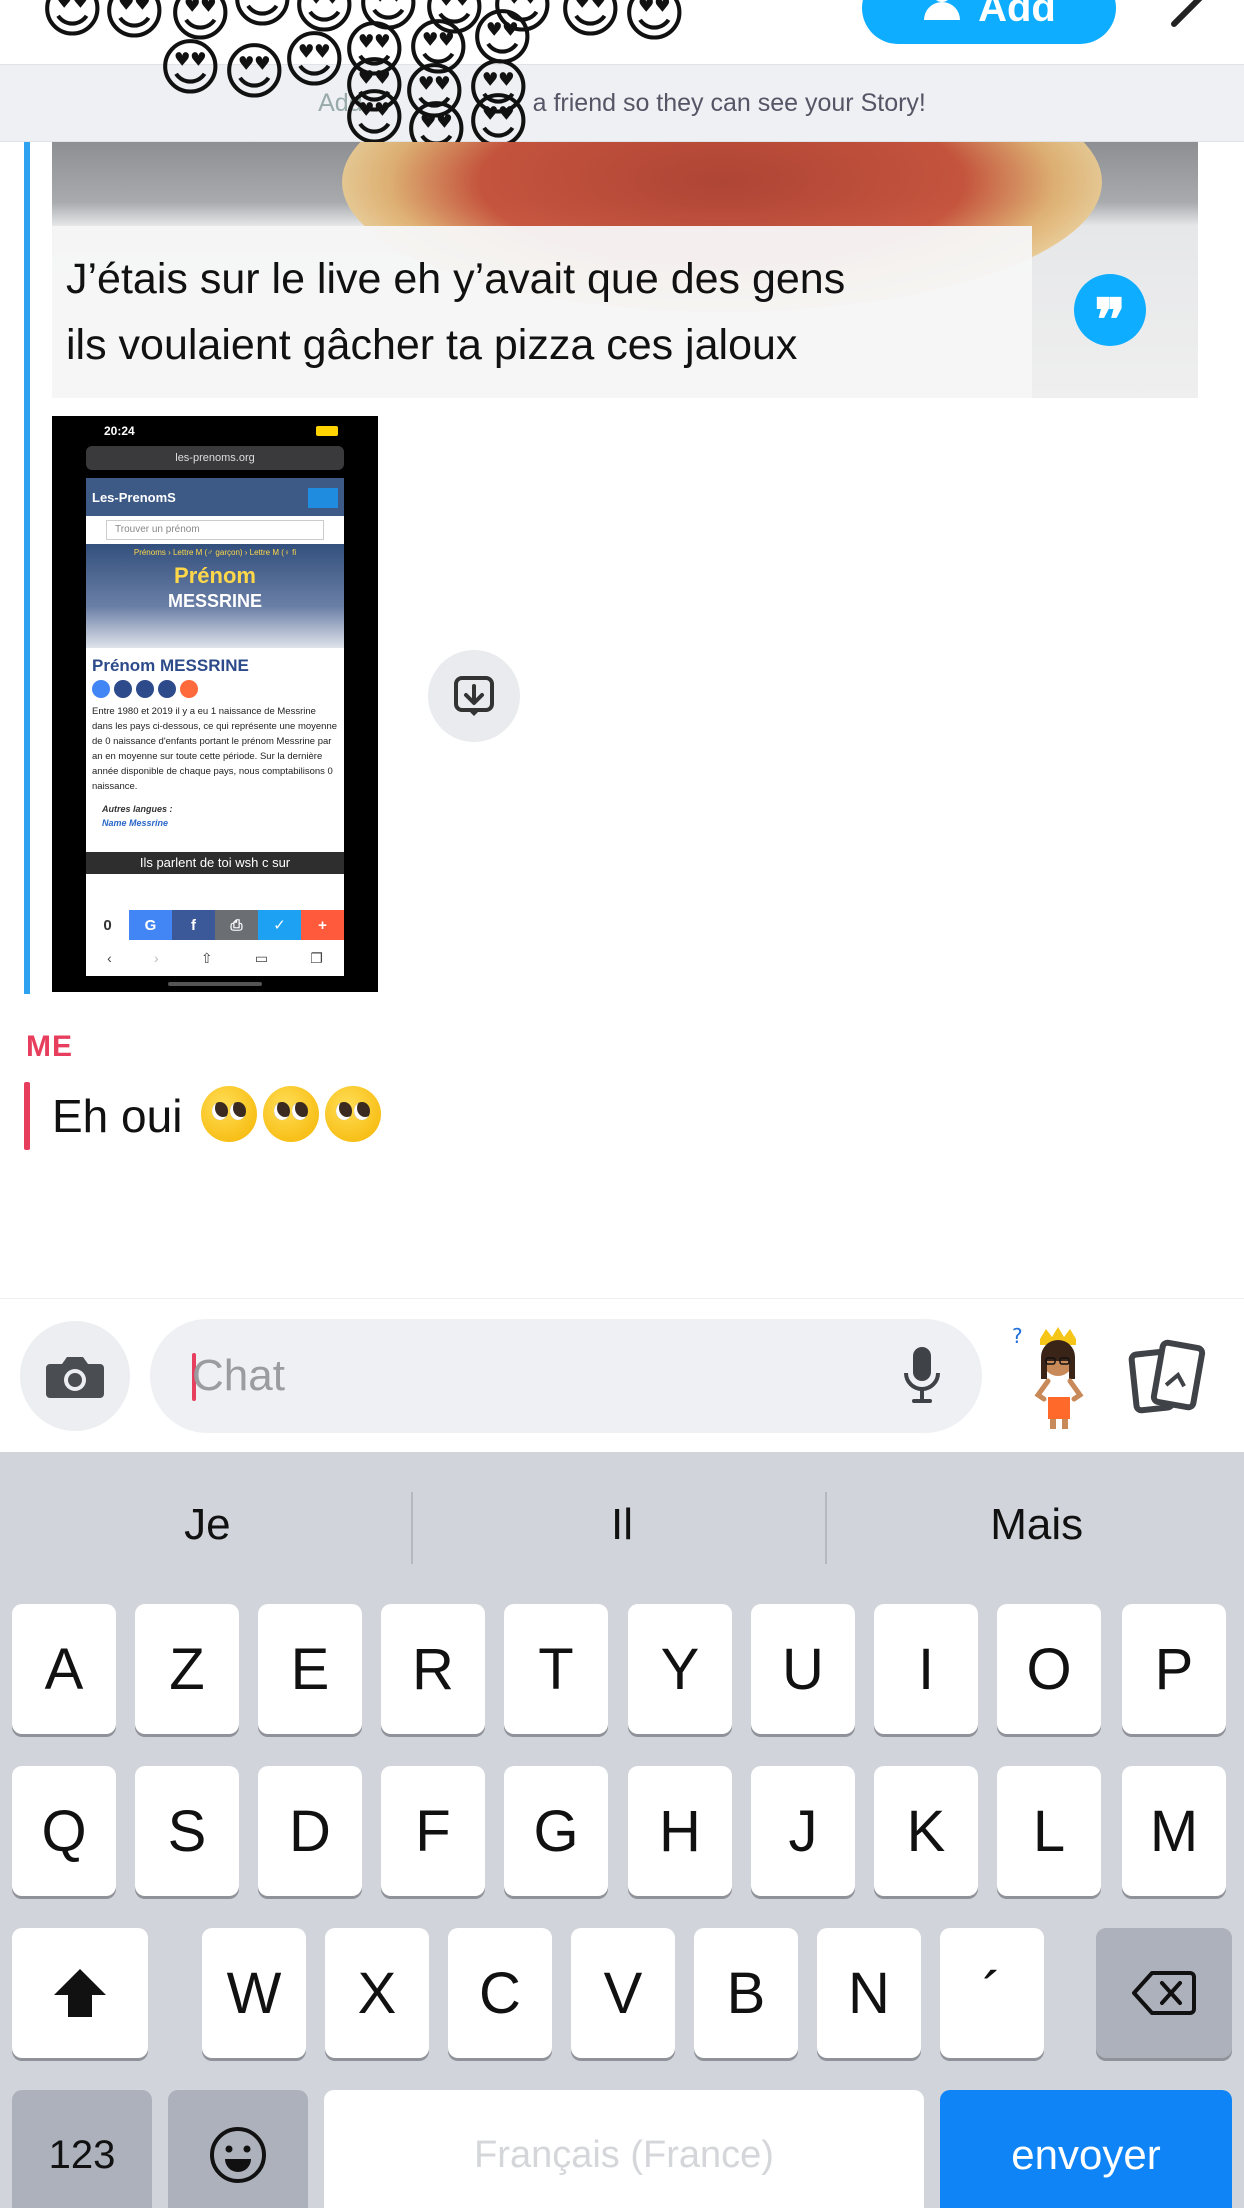 This screenshot has height=2208, width=1244. Describe the element at coordinates (1164, 1993) in the screenshot. I see `backspace-key` at that location.